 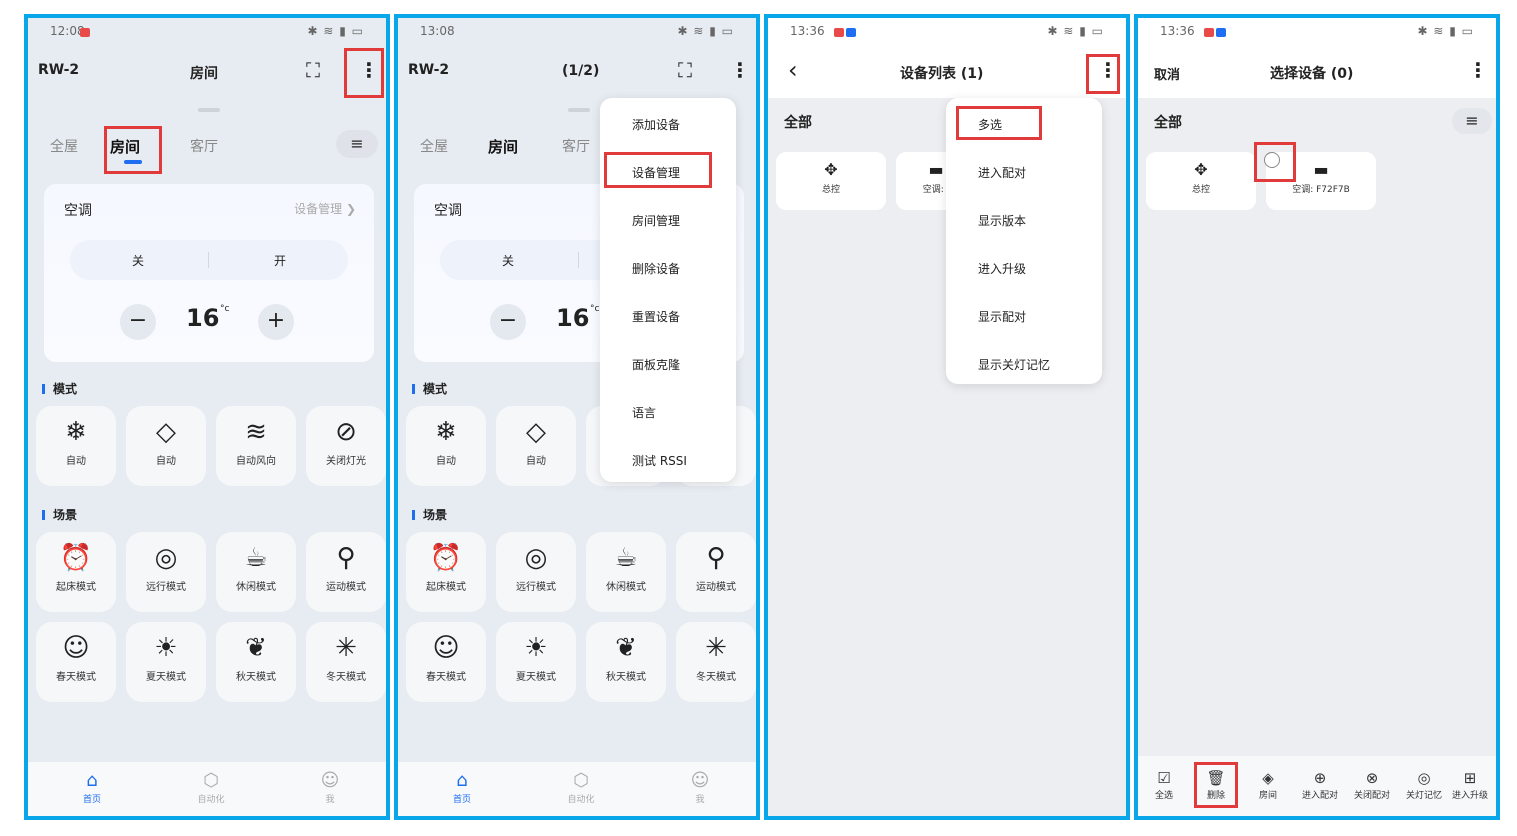 What do you see at coordinates (1002, 220) in the screenshot?
I see `menu-item-show-version: 显示版本` at bounding box center [1002, 220].